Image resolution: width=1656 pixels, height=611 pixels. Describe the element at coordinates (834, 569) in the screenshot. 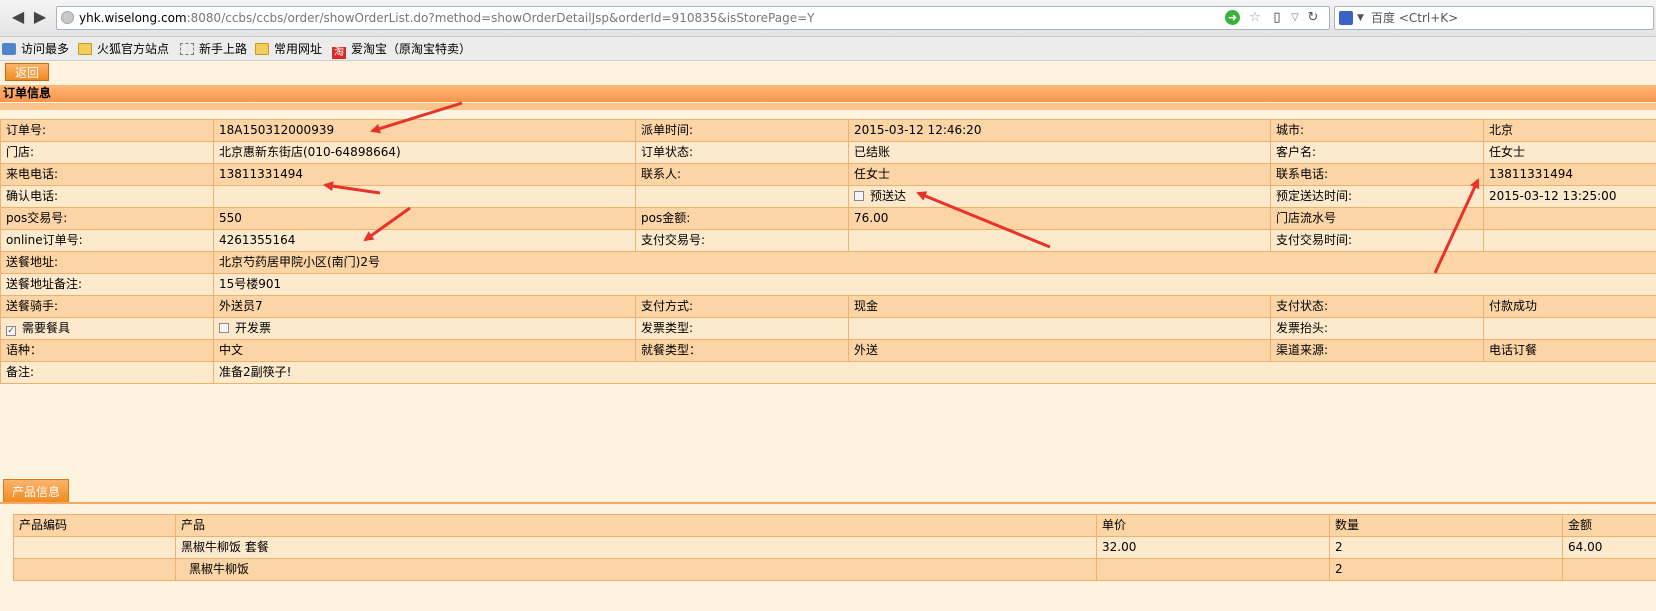

I see `table-row: 黑椒牛柳饭 2` at that location.